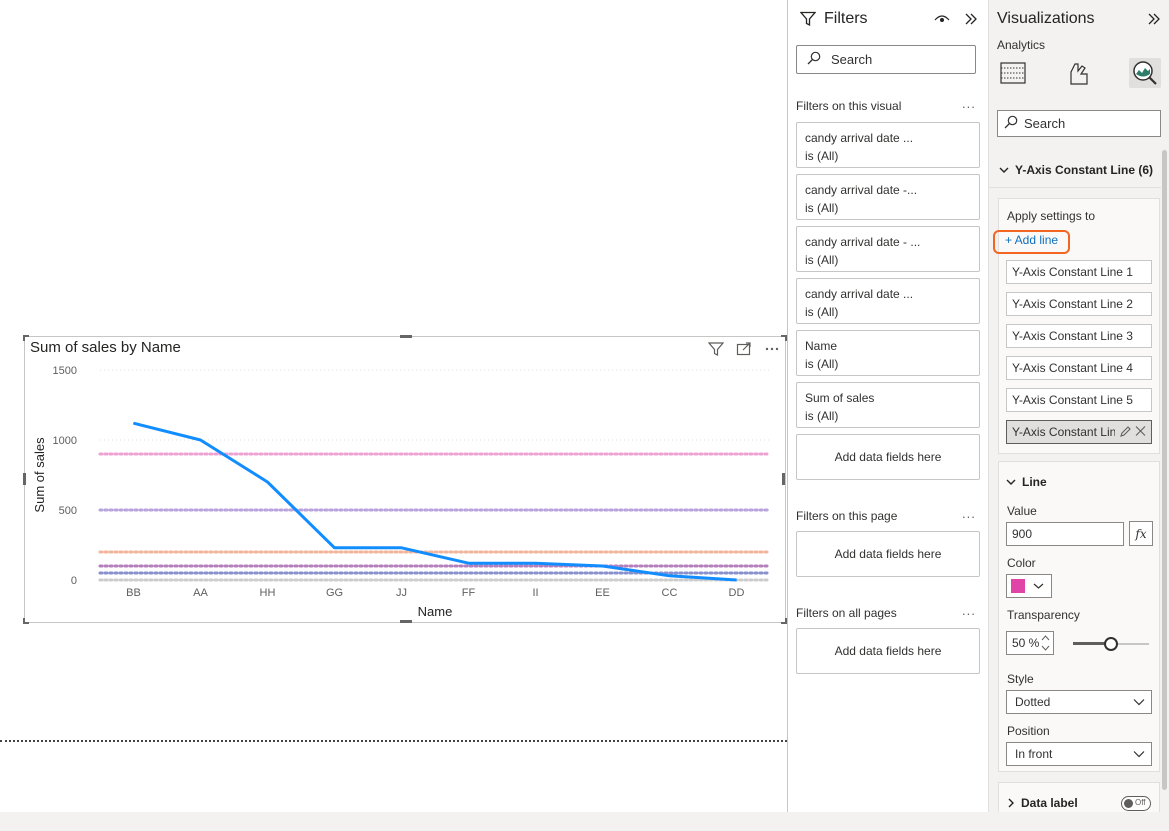 Image resolution: width=1169 pixels, height=831 pixels. I want to click on x-tick-label: FF, so click(469, 593).